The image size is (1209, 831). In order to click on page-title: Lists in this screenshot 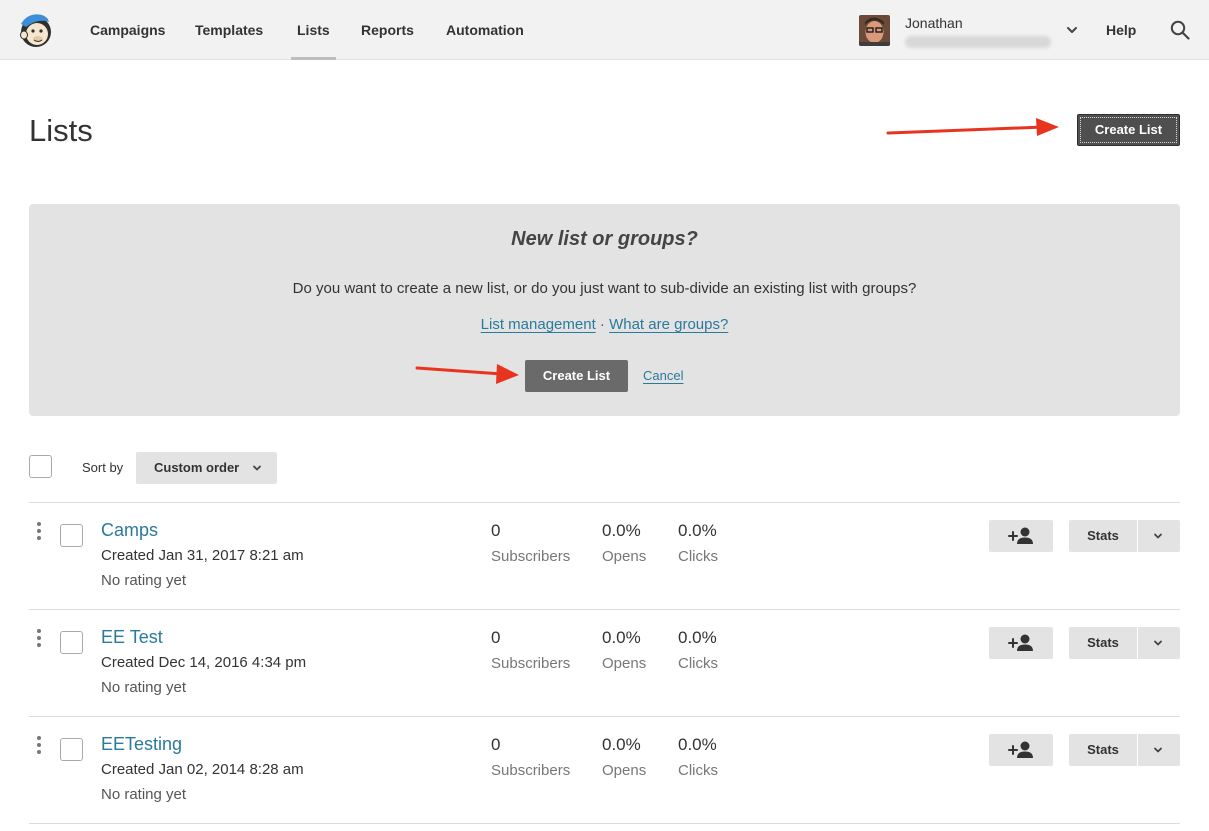, I will do `click(61, 130)`.